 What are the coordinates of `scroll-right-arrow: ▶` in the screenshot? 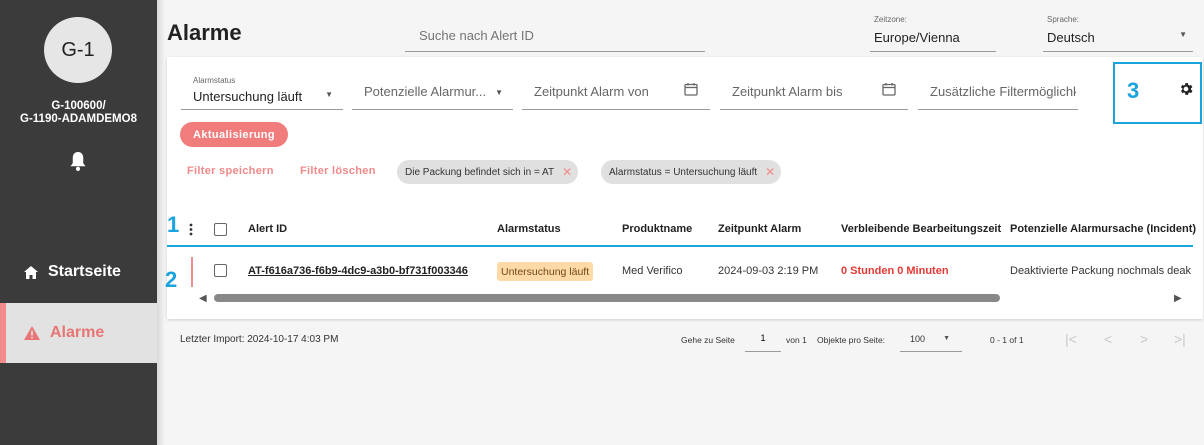 It's located at (1178, 298).